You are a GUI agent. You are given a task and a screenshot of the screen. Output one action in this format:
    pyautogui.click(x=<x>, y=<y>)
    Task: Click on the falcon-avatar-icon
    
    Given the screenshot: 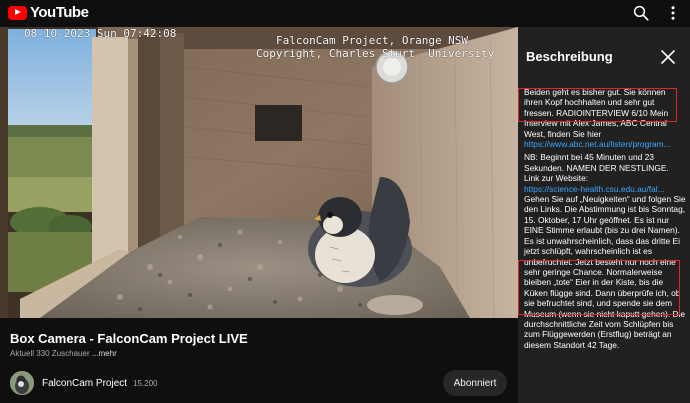 What is the action you would take?
    pyautogui.click(x=22, y=383)
    